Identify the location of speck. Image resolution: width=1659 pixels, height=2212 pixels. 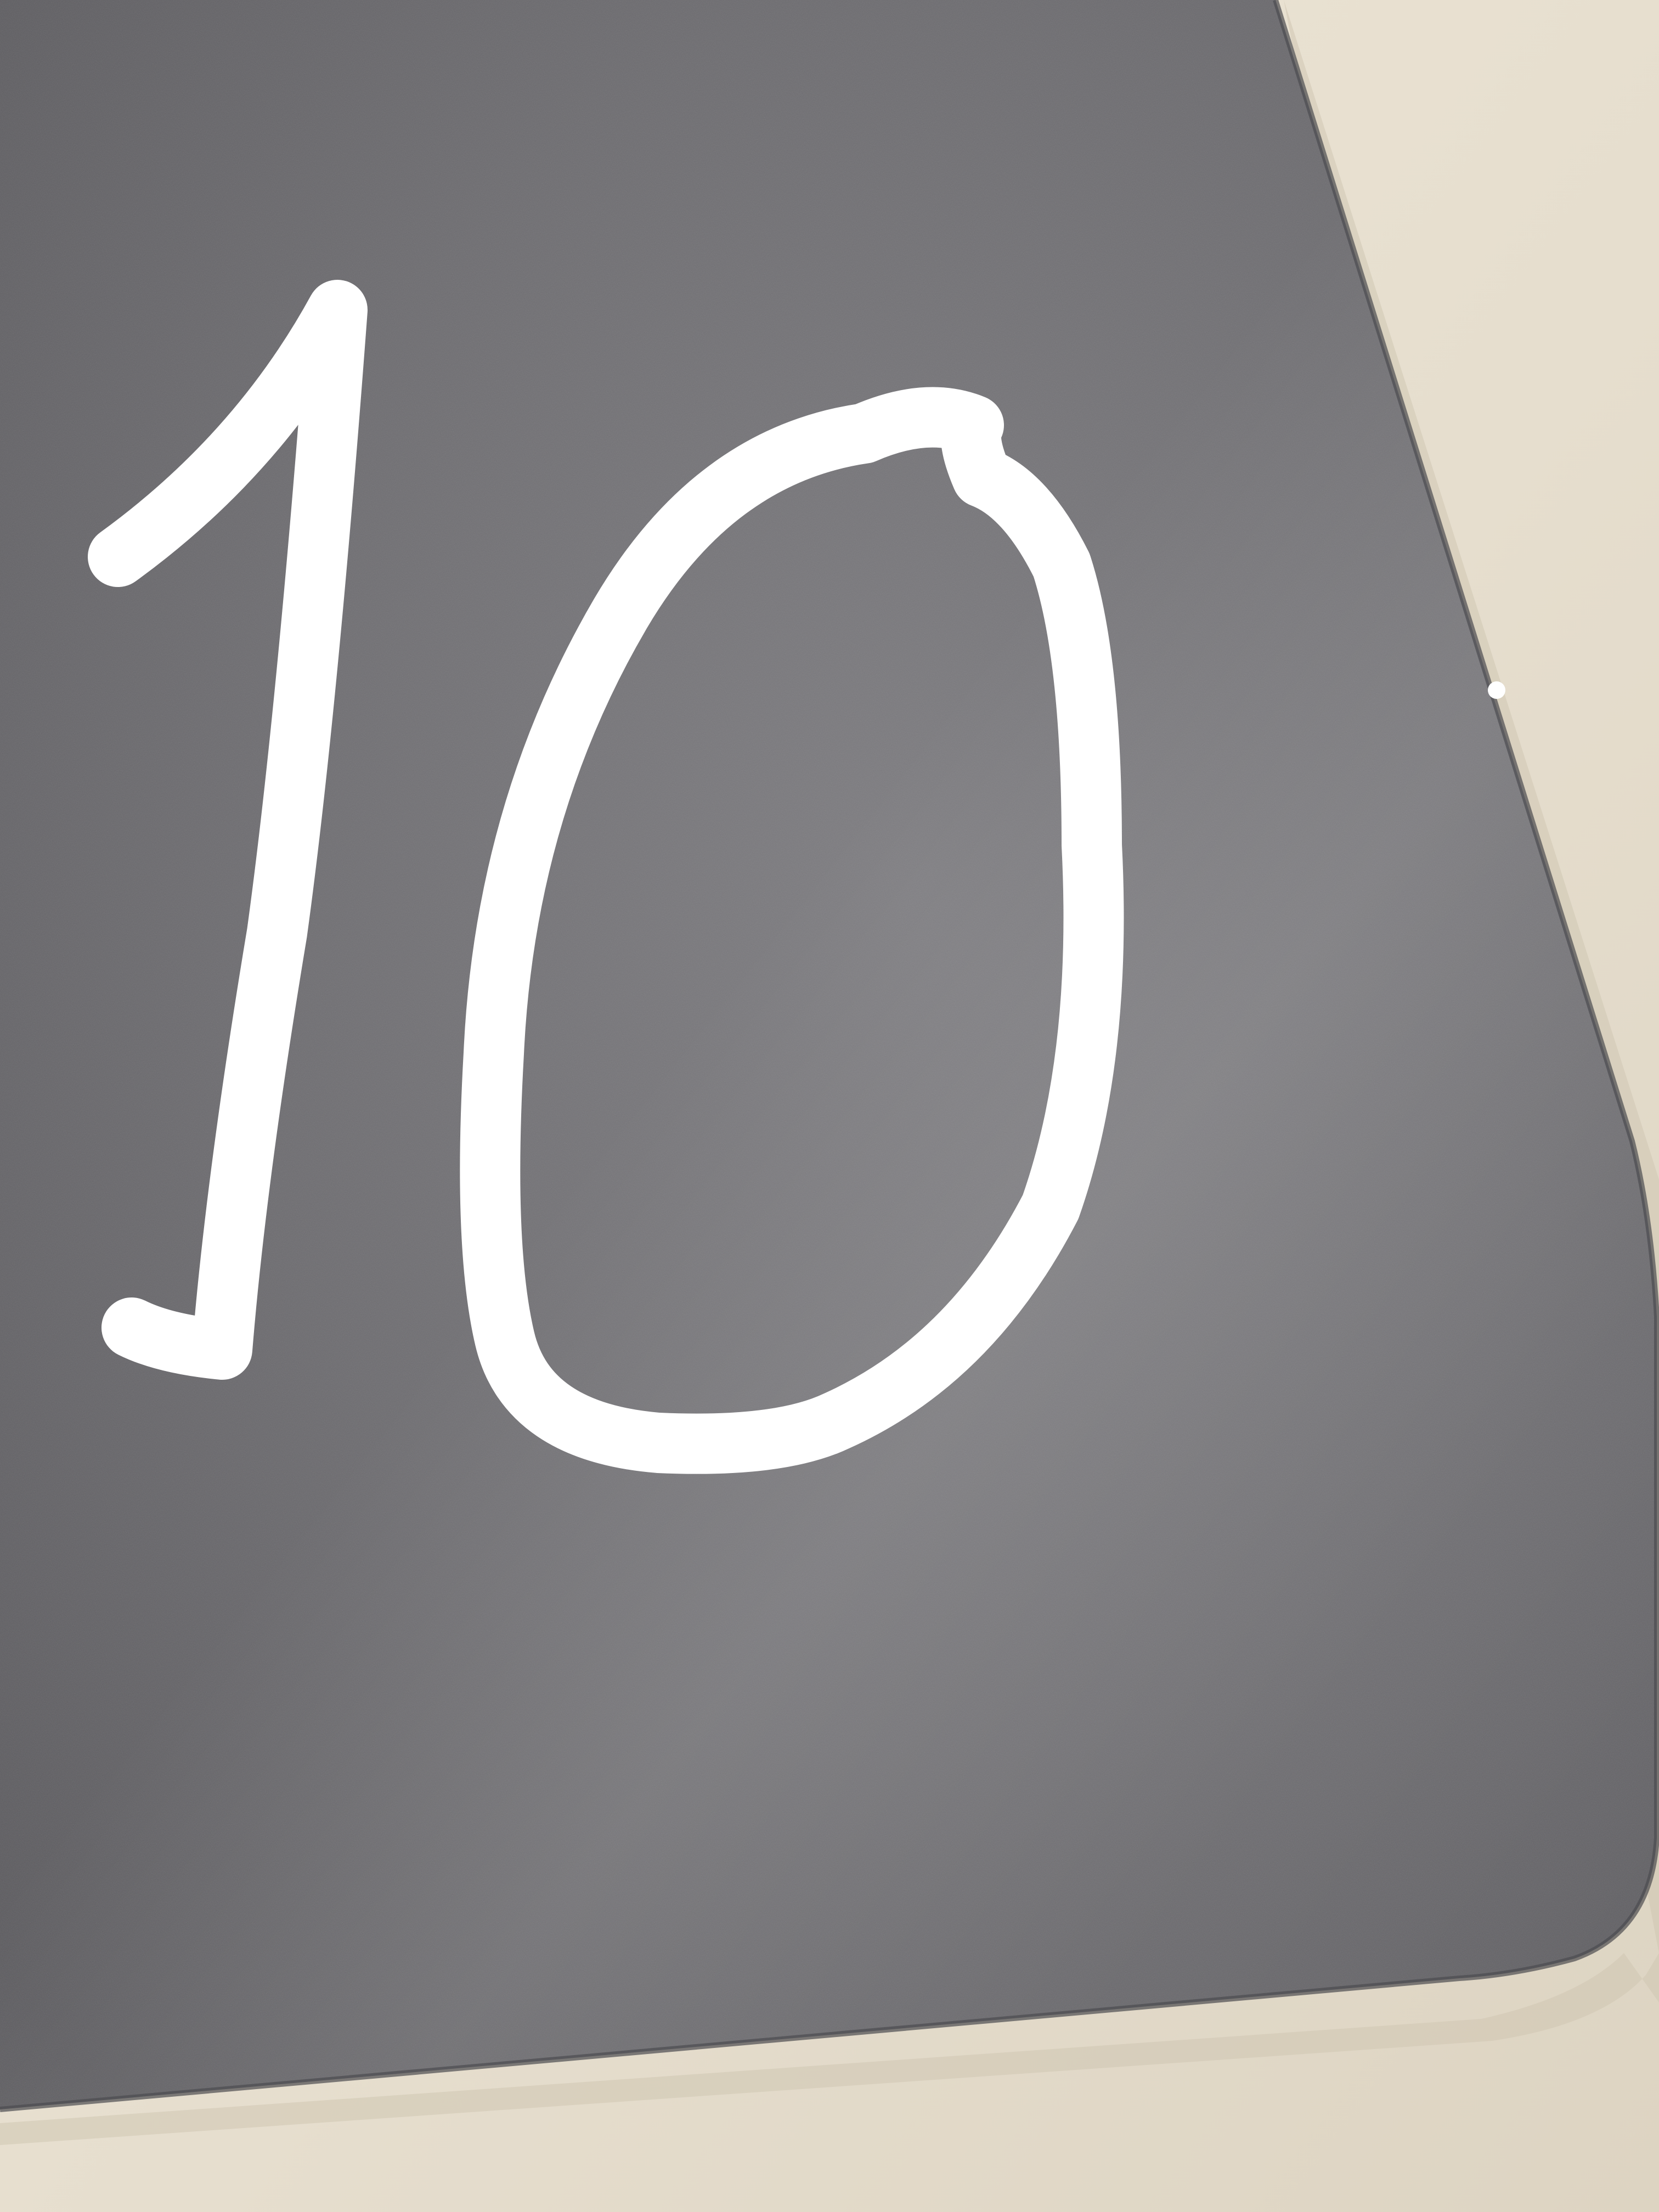
(1496, 690).